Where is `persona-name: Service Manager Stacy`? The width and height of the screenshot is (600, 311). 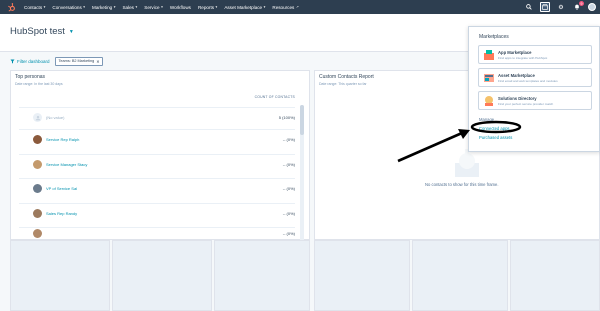
persona-name: Service Manager Stacy is located at coordinates (66, 164).